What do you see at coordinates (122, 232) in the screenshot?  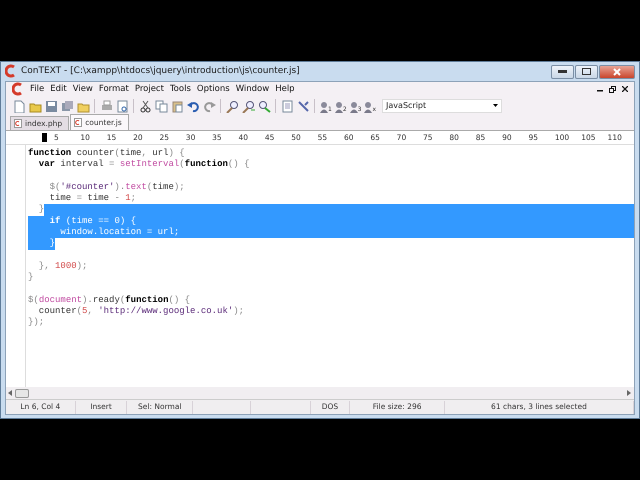 I see `code-token: location` at bounding box center [122, 232].